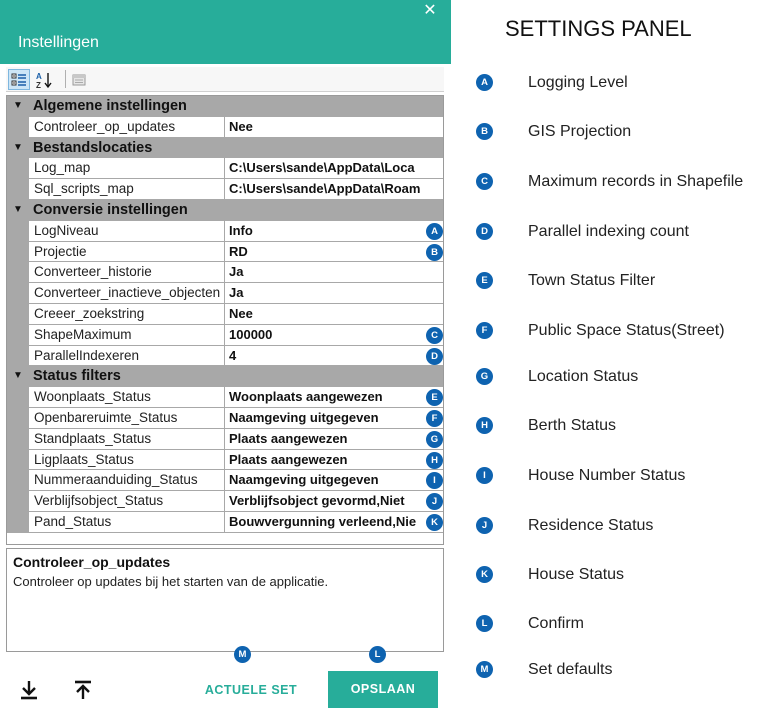 Image resolution: width=781 pixels, height=720 pixels. Describe the element at coordinates (434, 418) in the screenshot. I see `marker-badge: F` at that location.